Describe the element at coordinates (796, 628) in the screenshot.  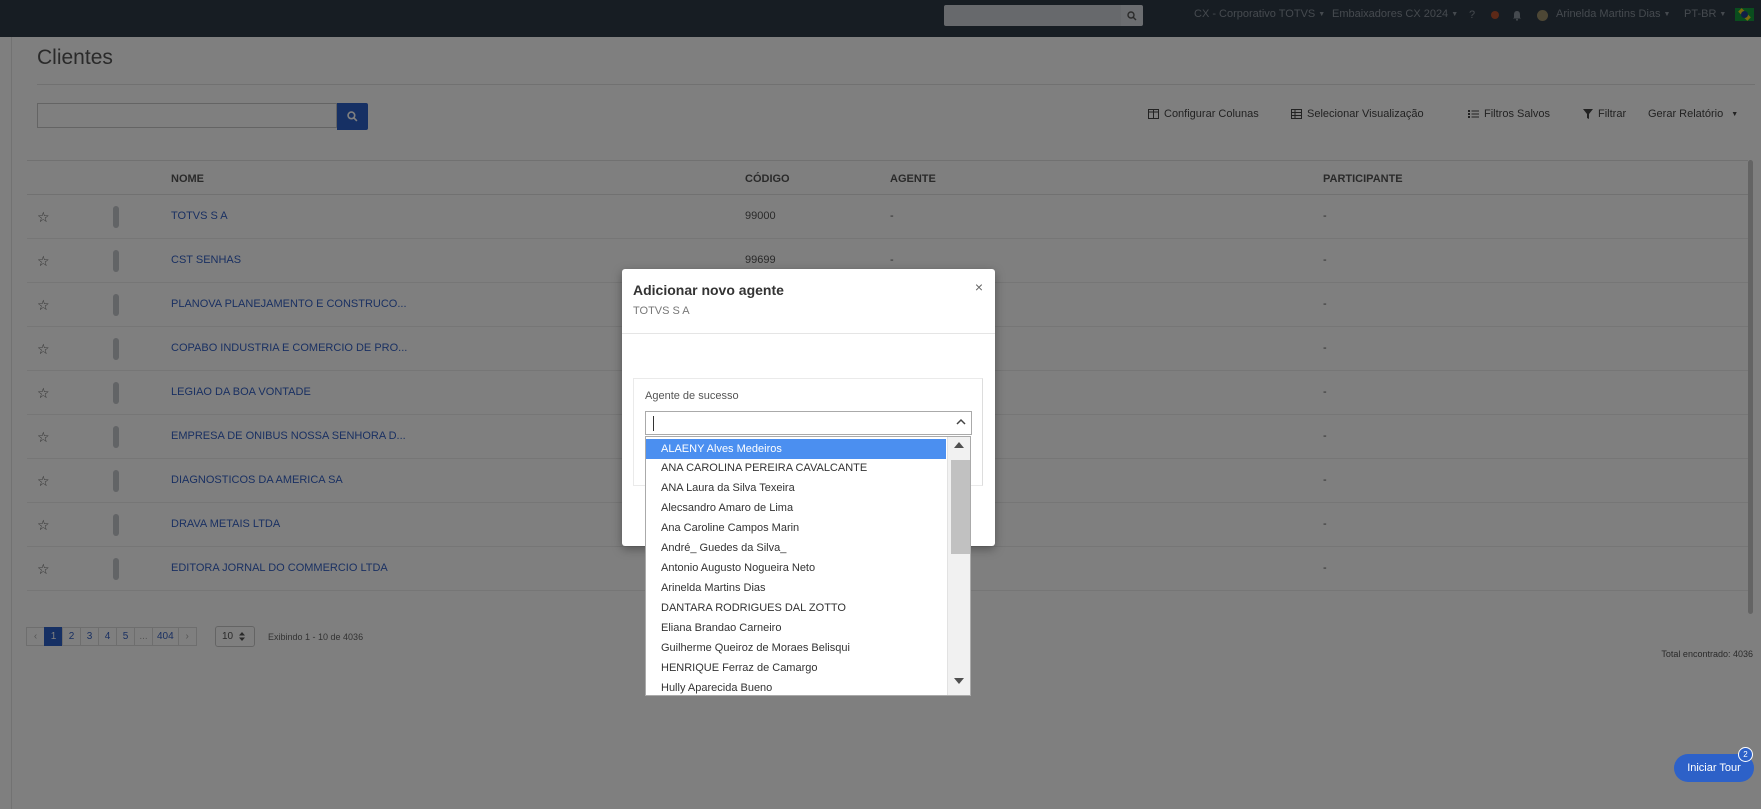
I see `list-item: Eliana Brandao Carneiro` at that location.